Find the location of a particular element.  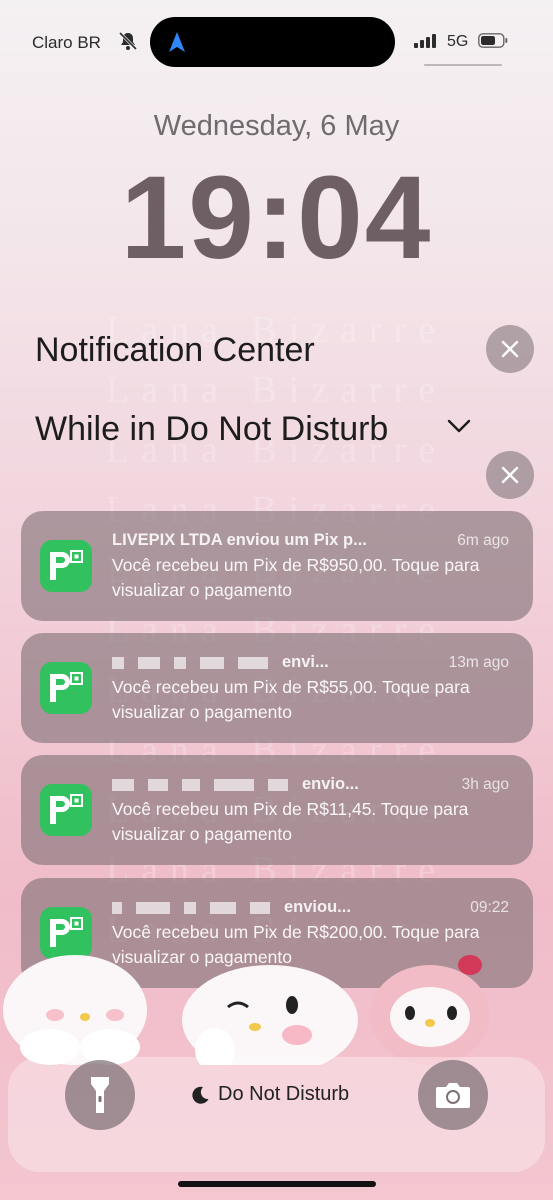

location-arrow-icon is located at coordinates (177, 42).